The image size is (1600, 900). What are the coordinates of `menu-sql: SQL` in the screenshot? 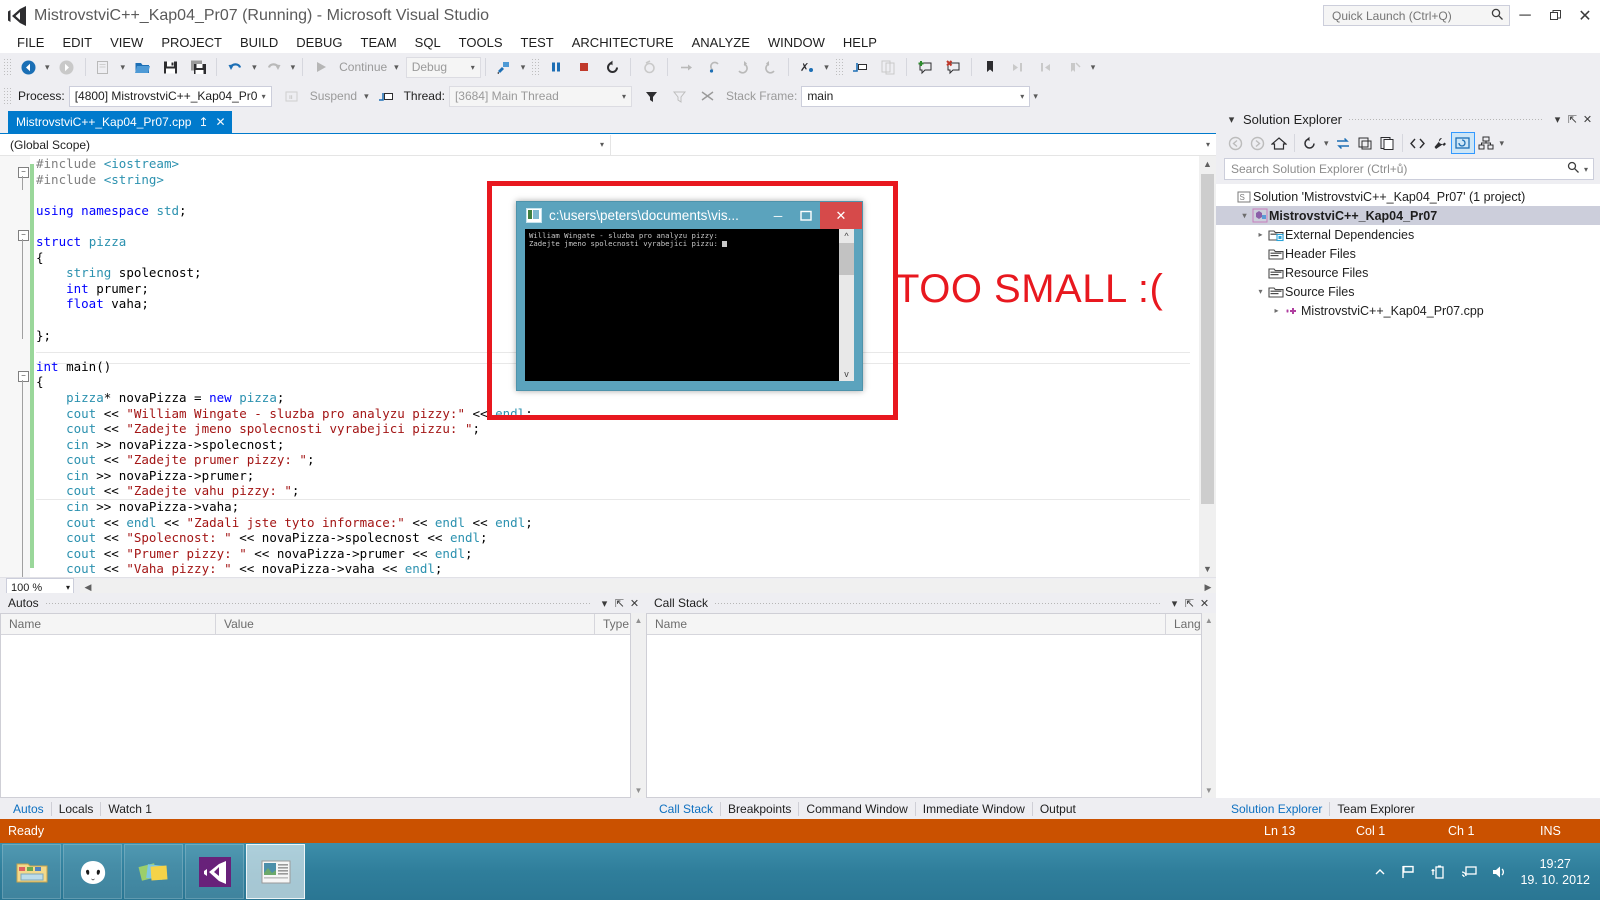 It's located at (428, 42).